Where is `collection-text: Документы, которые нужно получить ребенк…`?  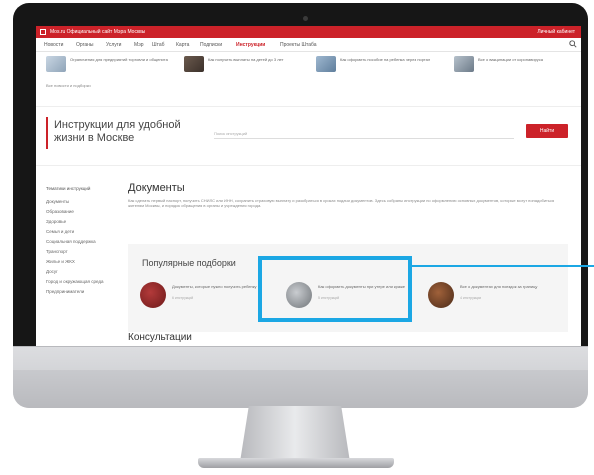 collection-text: Документы, которые нужно получить ребенк… is located at coordinates (214, 286).